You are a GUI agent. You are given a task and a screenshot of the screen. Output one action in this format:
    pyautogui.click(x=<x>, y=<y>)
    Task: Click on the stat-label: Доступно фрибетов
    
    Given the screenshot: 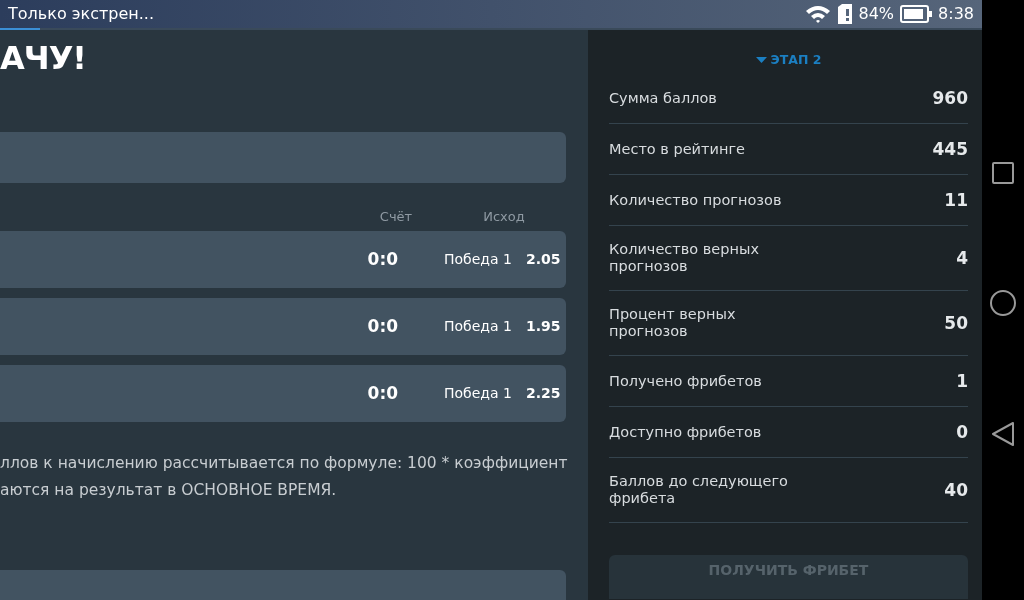 What is the action you would take?
    pyautogui.click(x=686, y=432)
    